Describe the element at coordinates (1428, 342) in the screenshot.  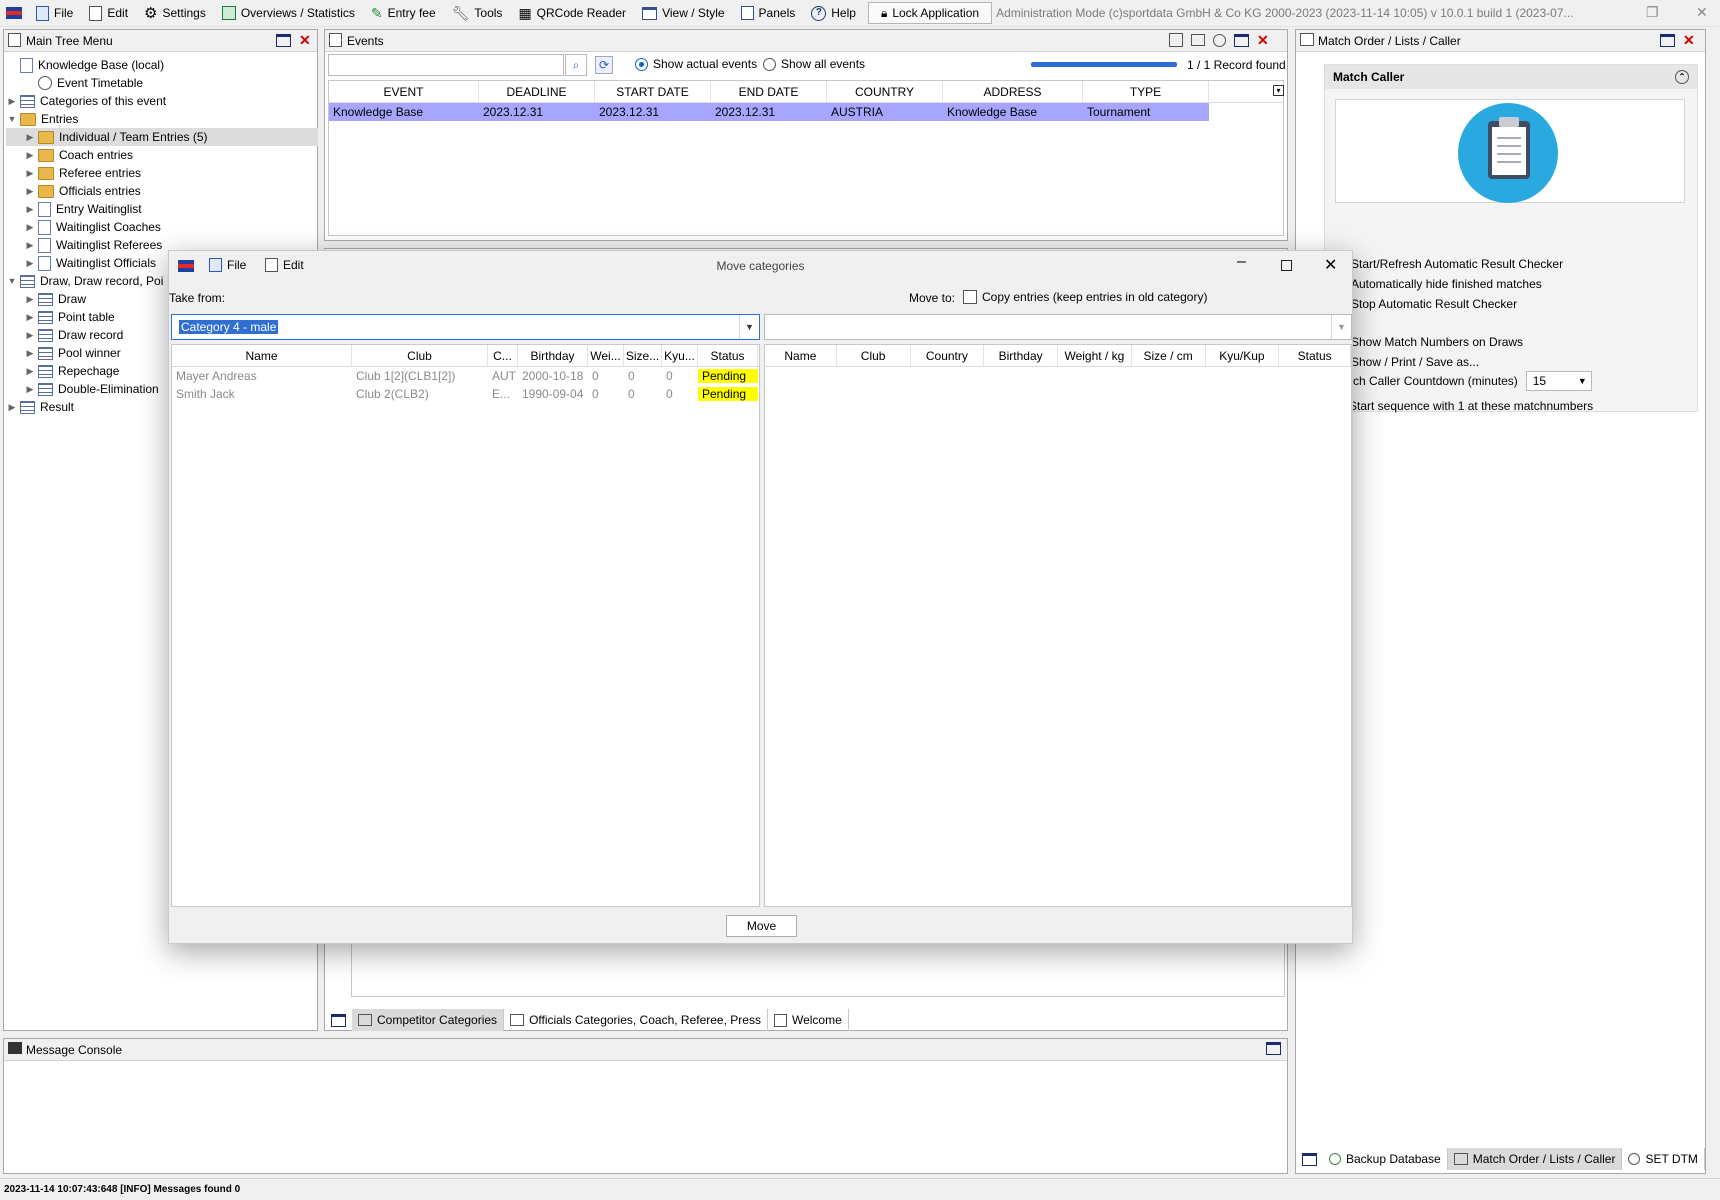
I see `match-caller-action: Show Match Numbers on Draws` at that location.